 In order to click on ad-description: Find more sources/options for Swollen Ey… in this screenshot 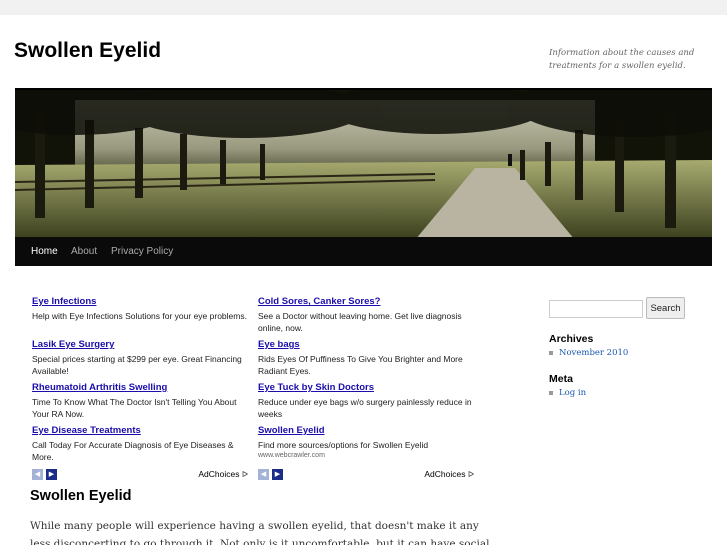, I will do `click(343, 445)`.